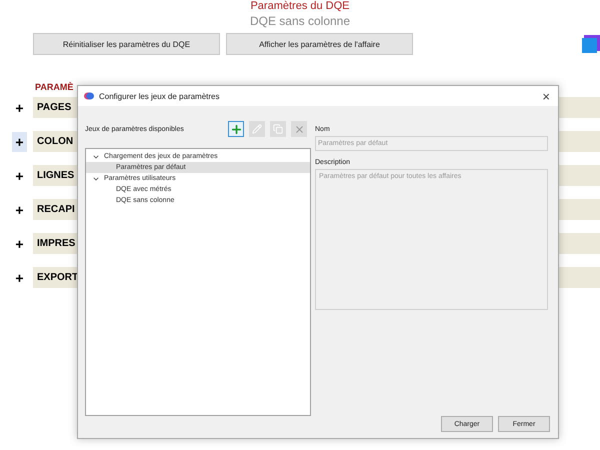  I want to click on plus-icon, so click(236, 129).